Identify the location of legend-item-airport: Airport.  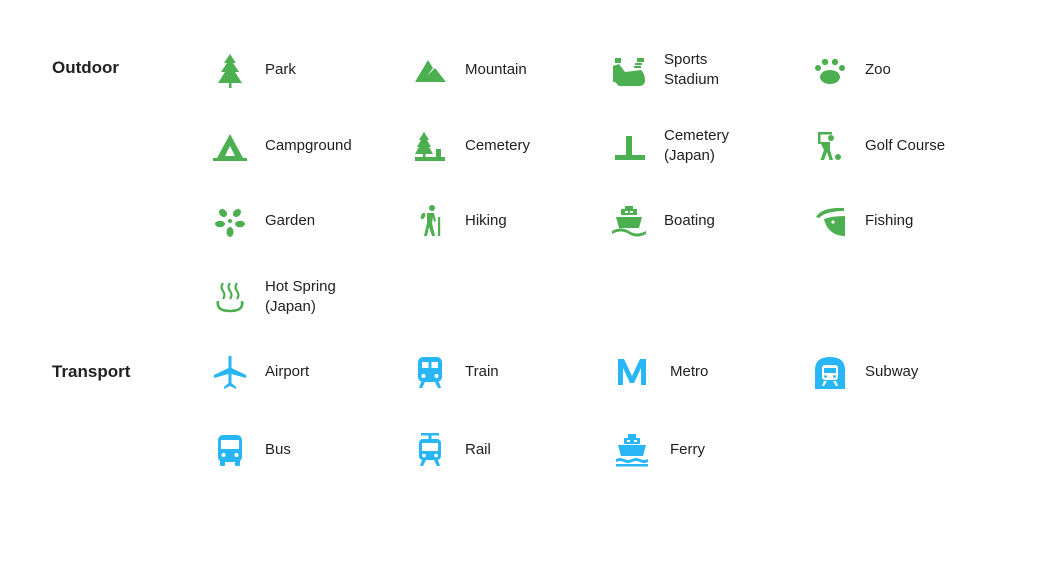
(307, 372).